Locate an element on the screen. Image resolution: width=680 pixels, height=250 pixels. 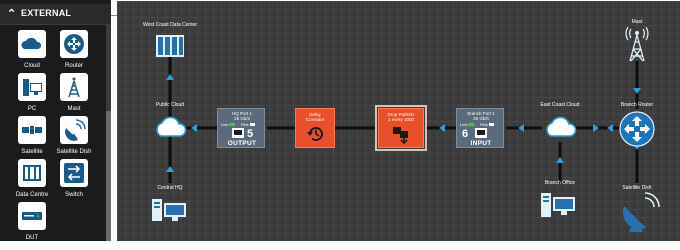
delay-impairment-card: Delay Constant is located at coordinates (315, 128).